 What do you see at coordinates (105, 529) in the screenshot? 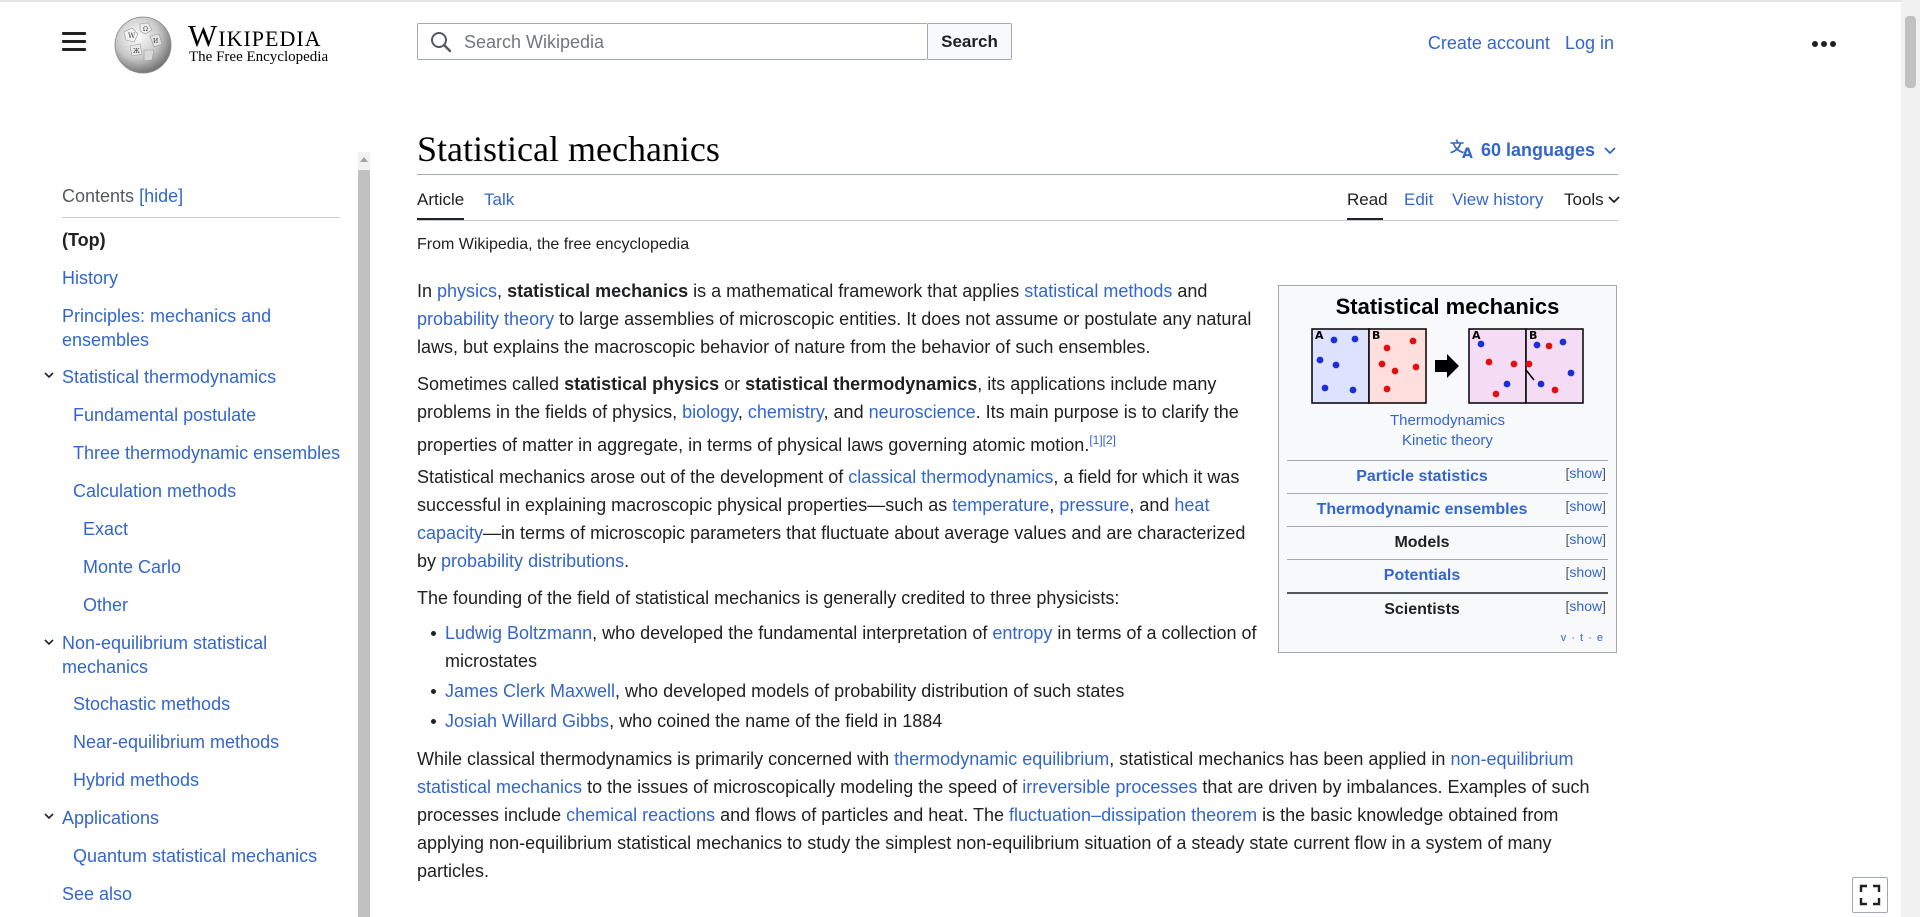
I see `toc-item-exact: Exact` at bounding box center [105, 529].